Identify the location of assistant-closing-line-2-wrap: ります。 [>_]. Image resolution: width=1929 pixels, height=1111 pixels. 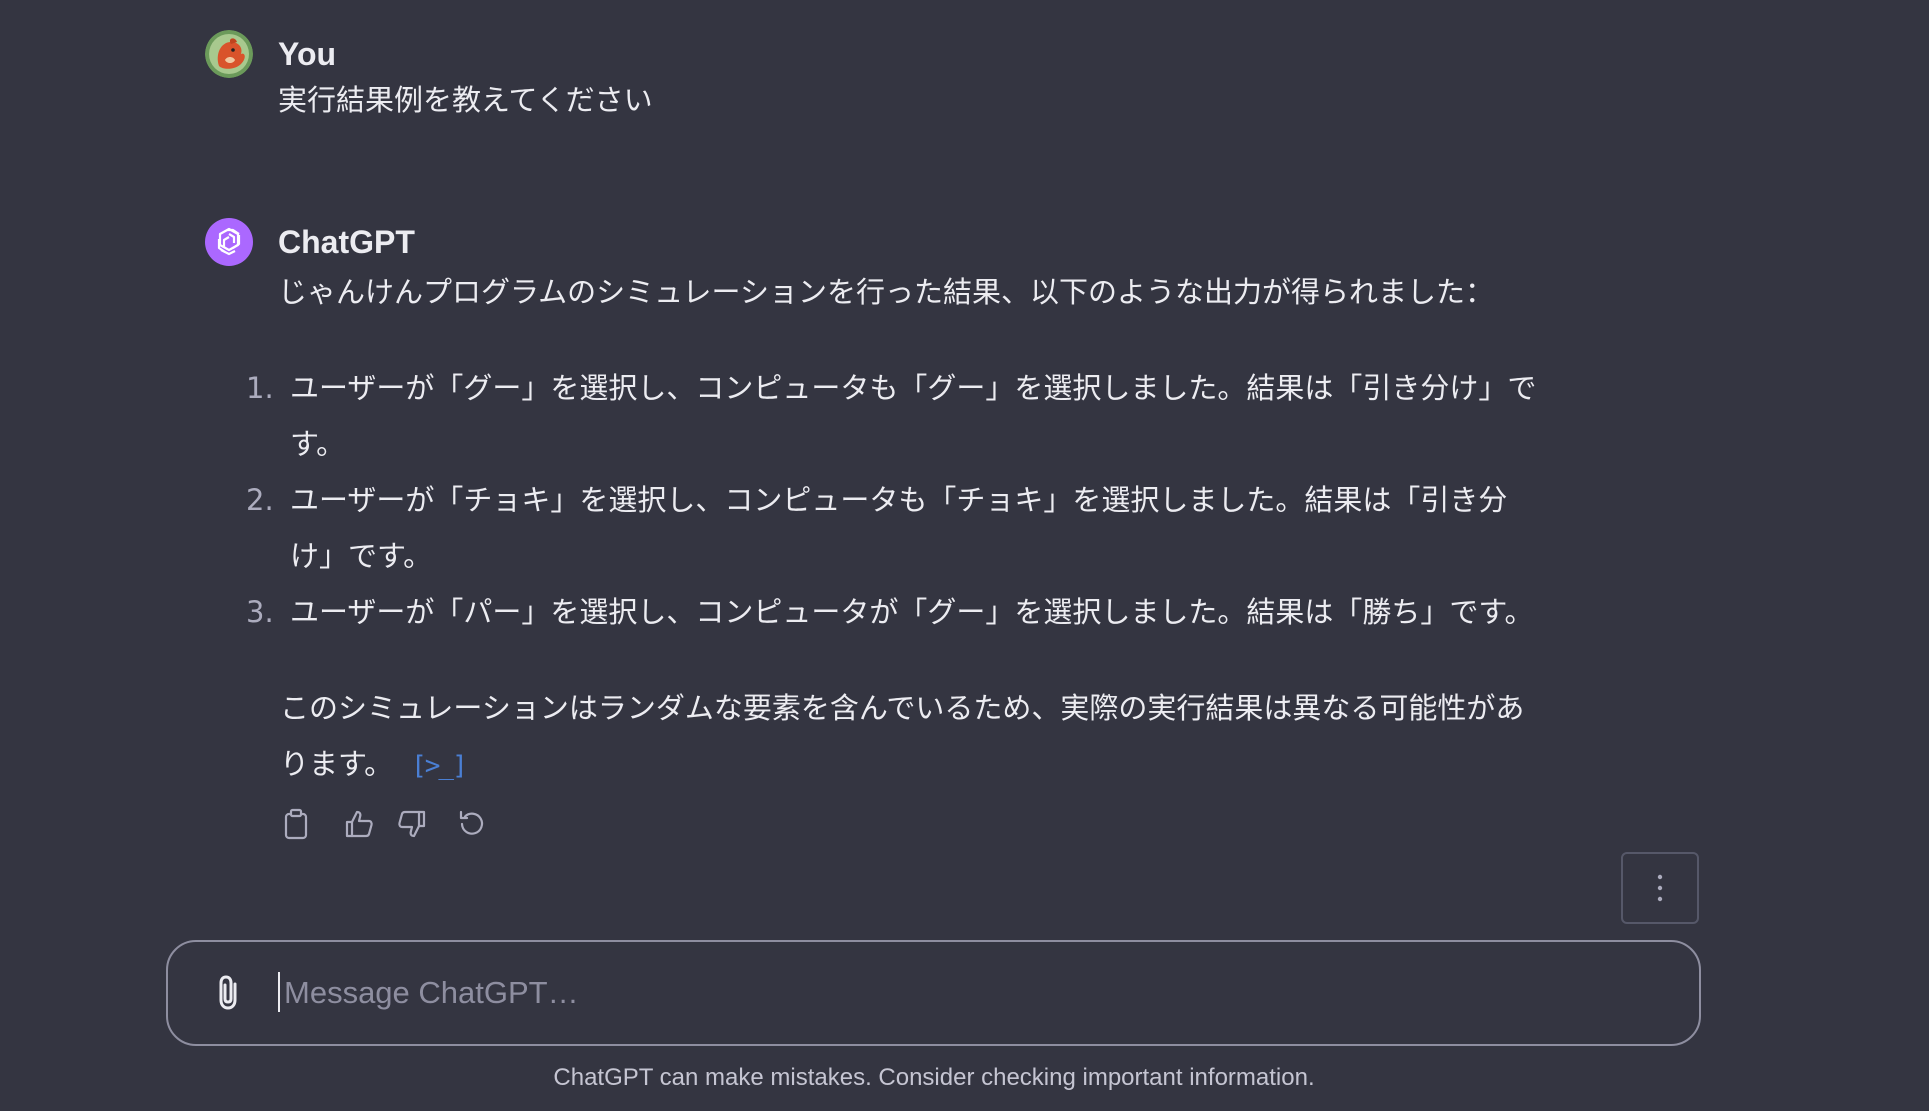
(374, 765).